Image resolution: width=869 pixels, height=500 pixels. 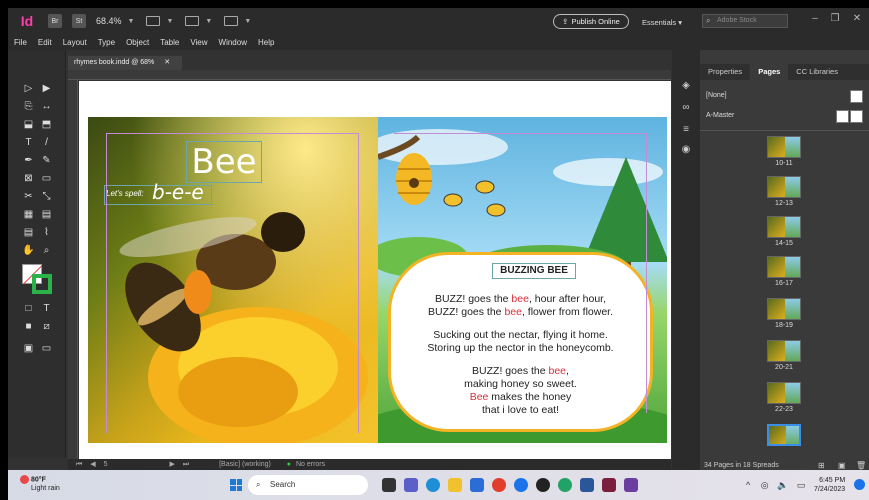 I want to click on screen-mode-icon, so click(x=192, y=21).